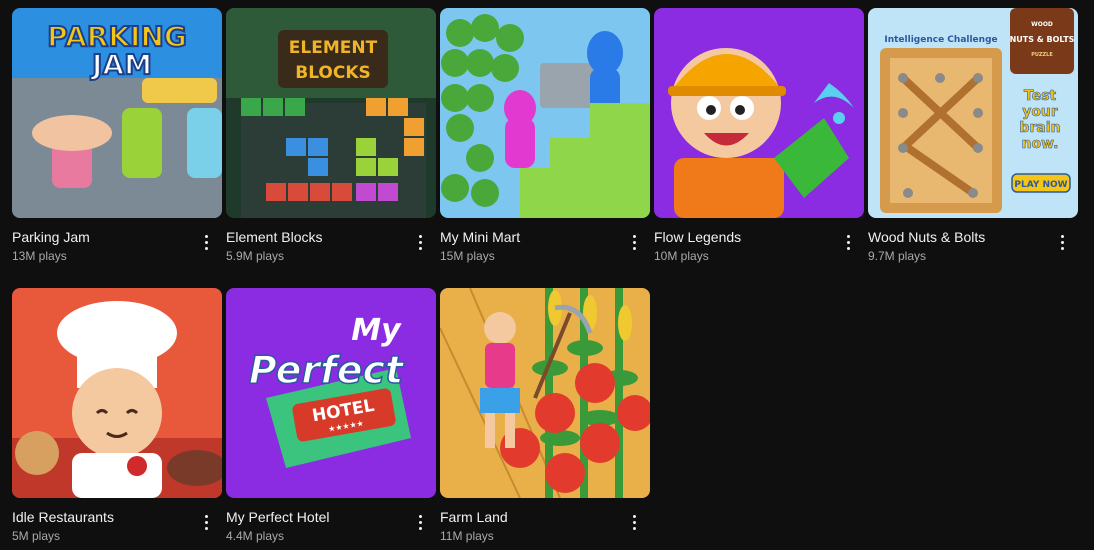  I want to click on element-blocks-art: ELEMENT BLOCKS, so click(331, 113).